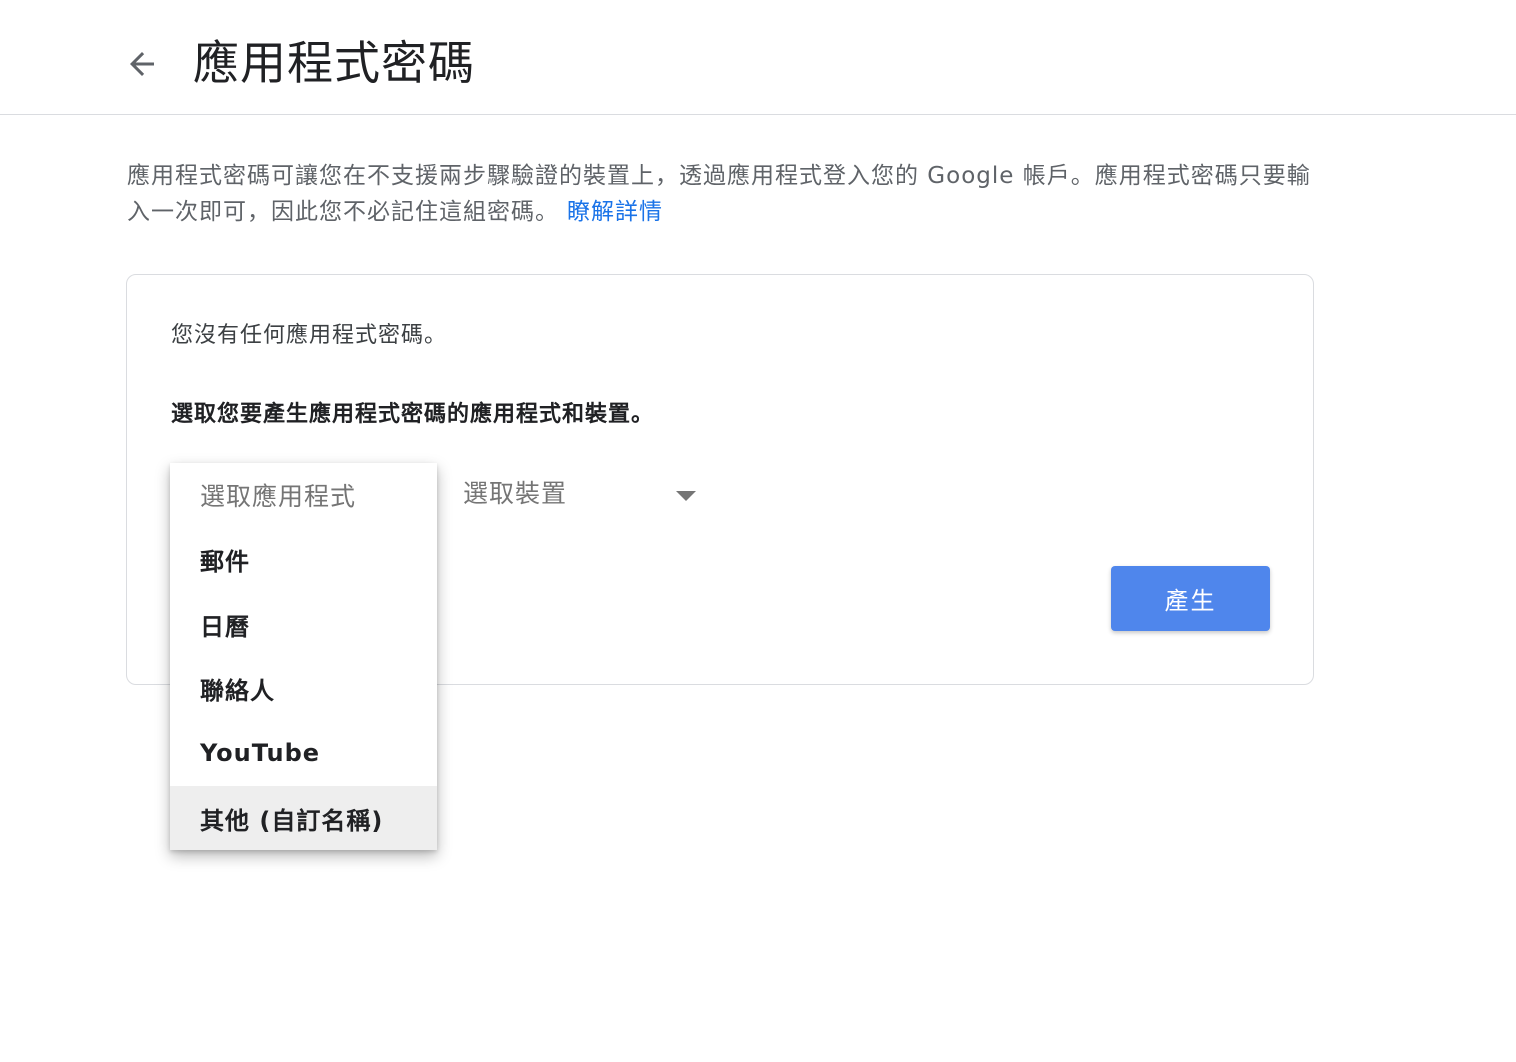 The height and width of the screenshot is (1062, 1516). What do you see at coordinates (303, 753) in the screenshot?
I see `app-menu-item-youtube: YouTube` at bounding box center [303, 753].